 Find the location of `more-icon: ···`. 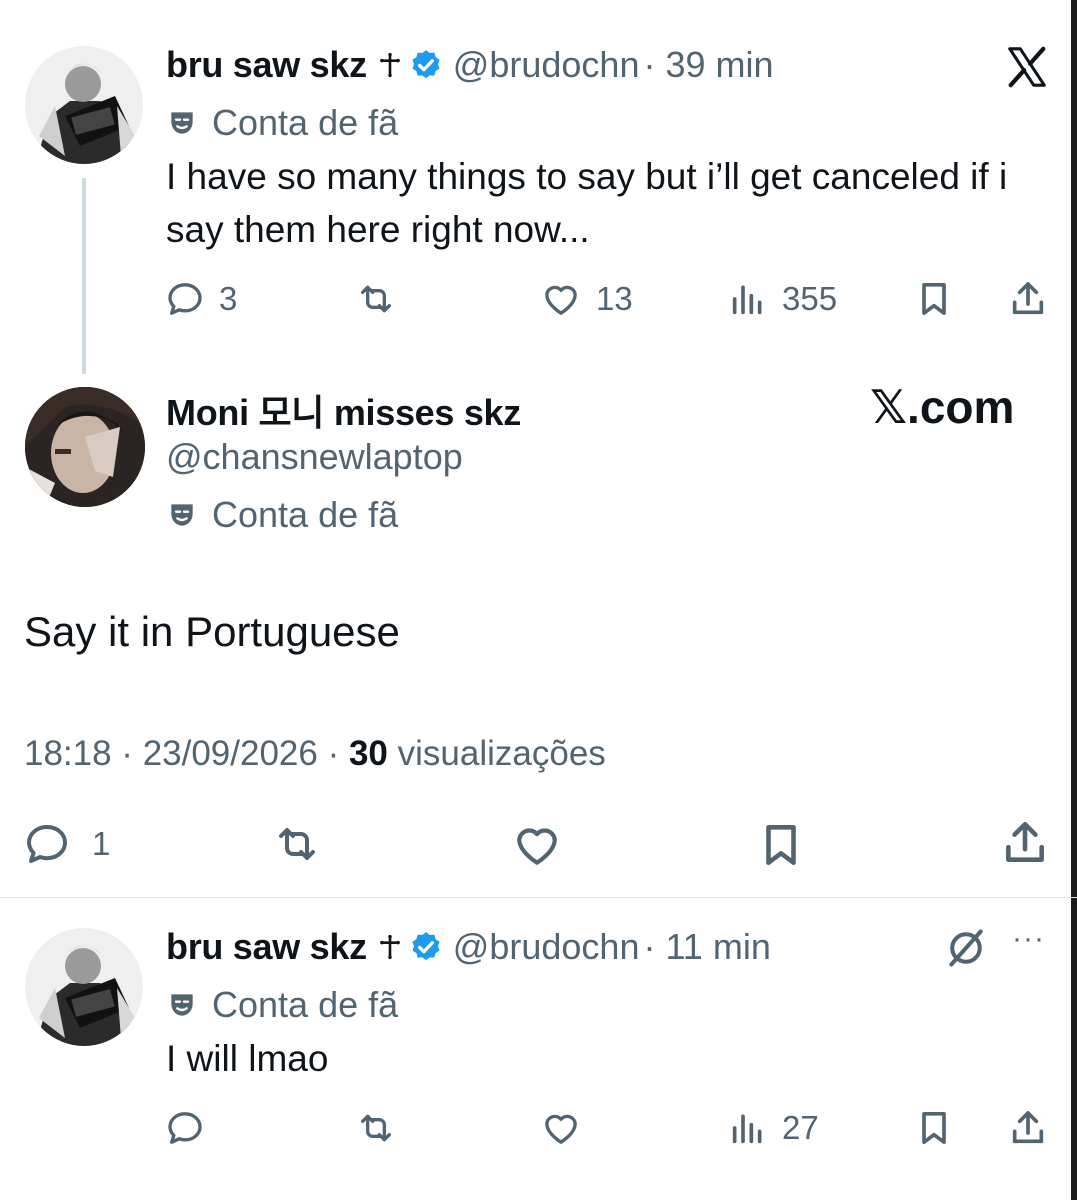

more-icon: ··· is located at coordinates (1028, 939).